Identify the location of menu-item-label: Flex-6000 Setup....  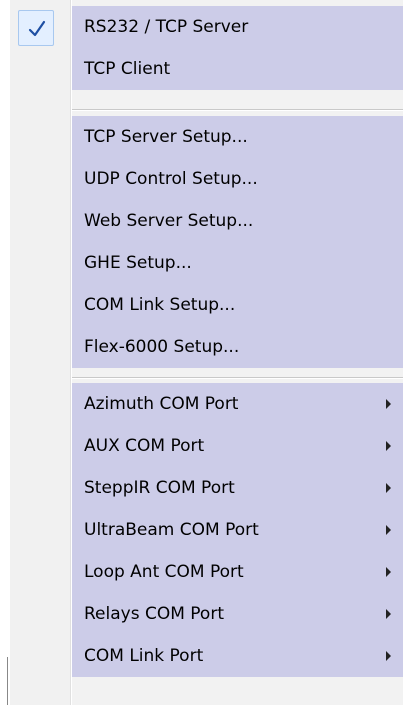
(162, 347).